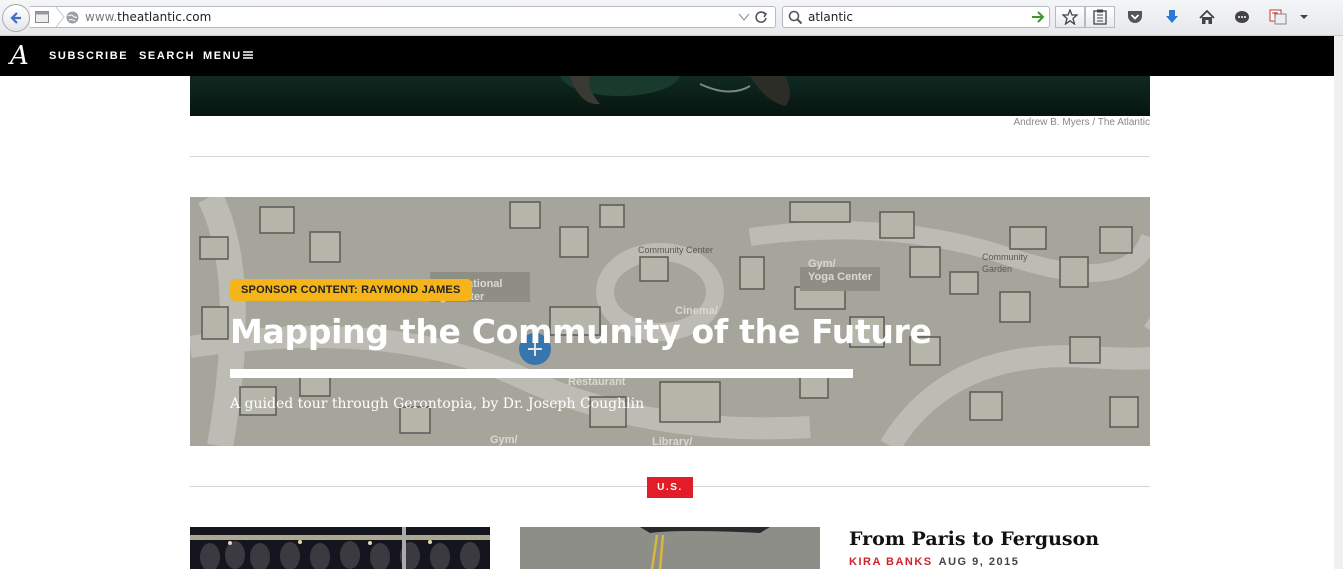  I want to click on story-thumbnail-road, so click(670, 548).